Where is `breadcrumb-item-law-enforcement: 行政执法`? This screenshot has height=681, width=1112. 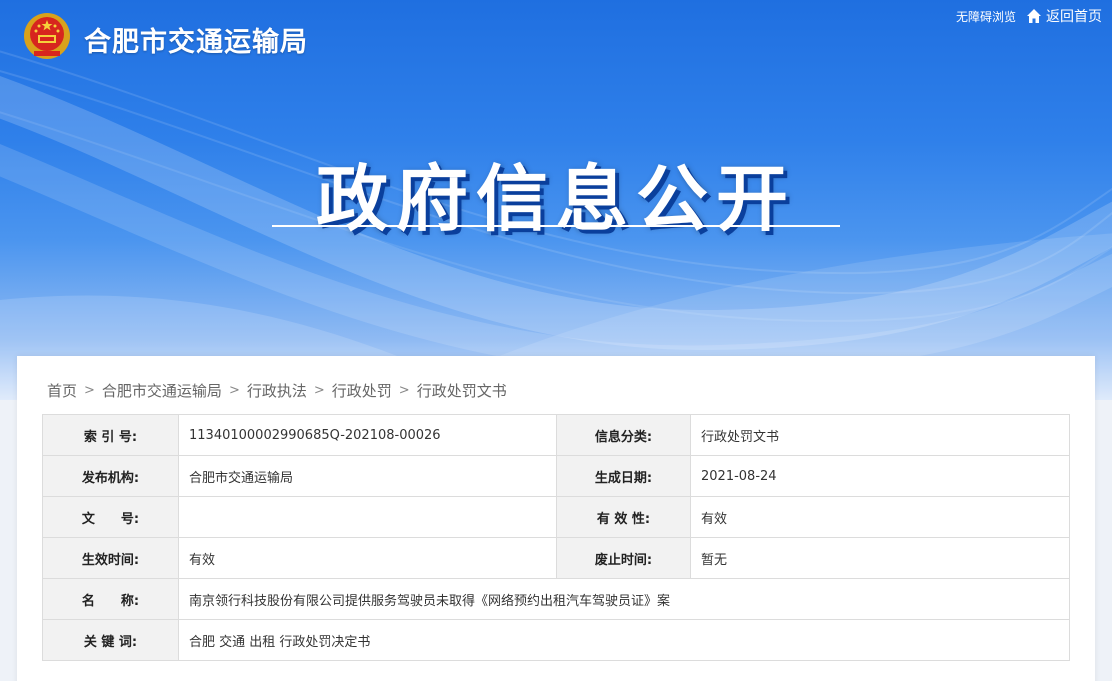 breadcrumb-item-law-enforcement: 行政执法 is located at coordinates (277, 390).